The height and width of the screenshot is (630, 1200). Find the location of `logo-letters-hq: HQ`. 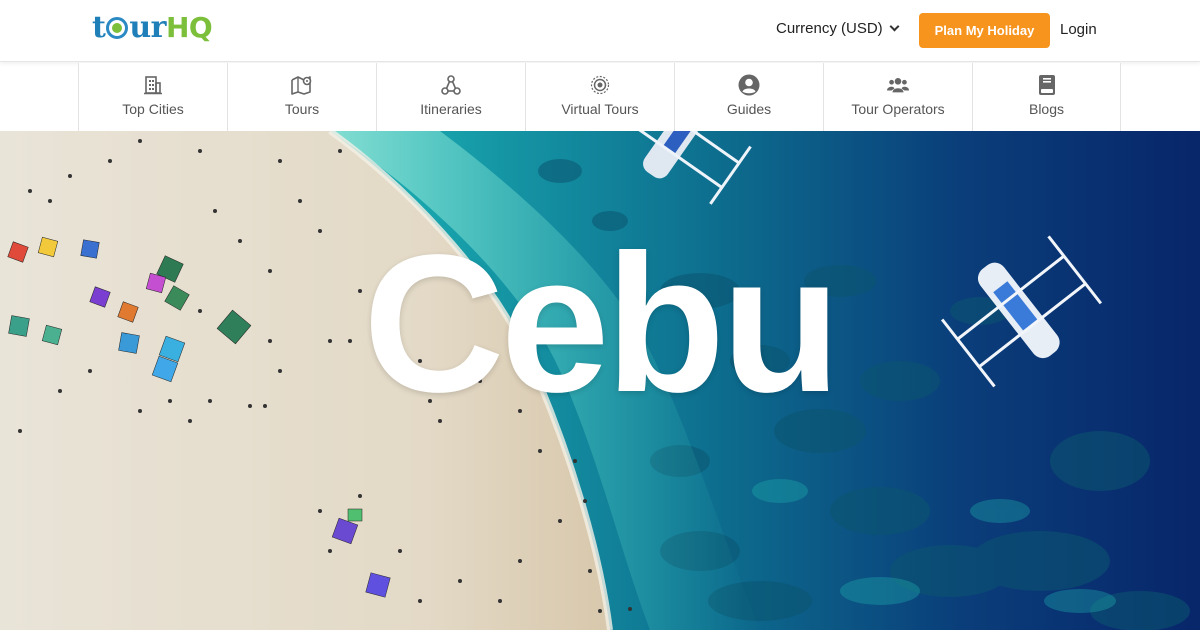

logo-letters-hq: HQ is located at coordinates (189, 27).